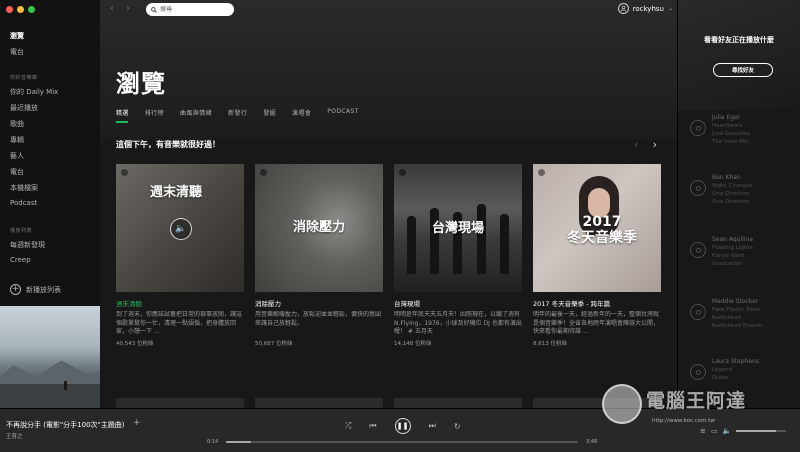  Describe the element at coordinates (17, 36) in the screenshot. I see `sidebar-item-browse: 瀏覽` at that location.